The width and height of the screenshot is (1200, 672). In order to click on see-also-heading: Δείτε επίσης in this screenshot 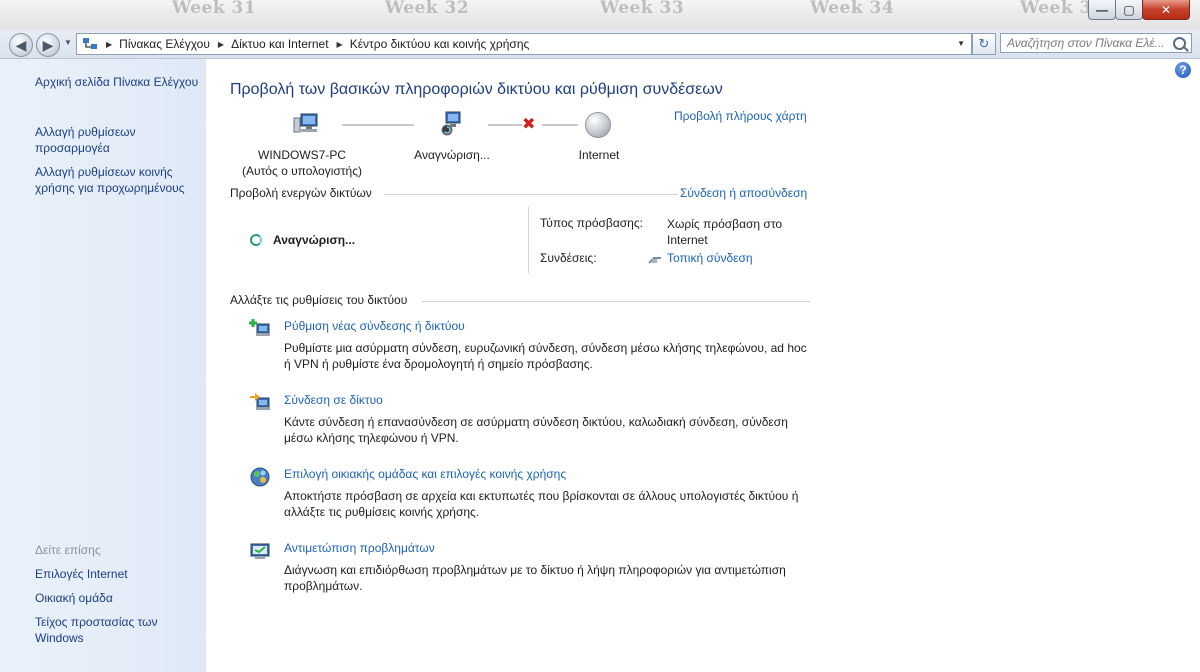, I will do `click(68, 550)`.